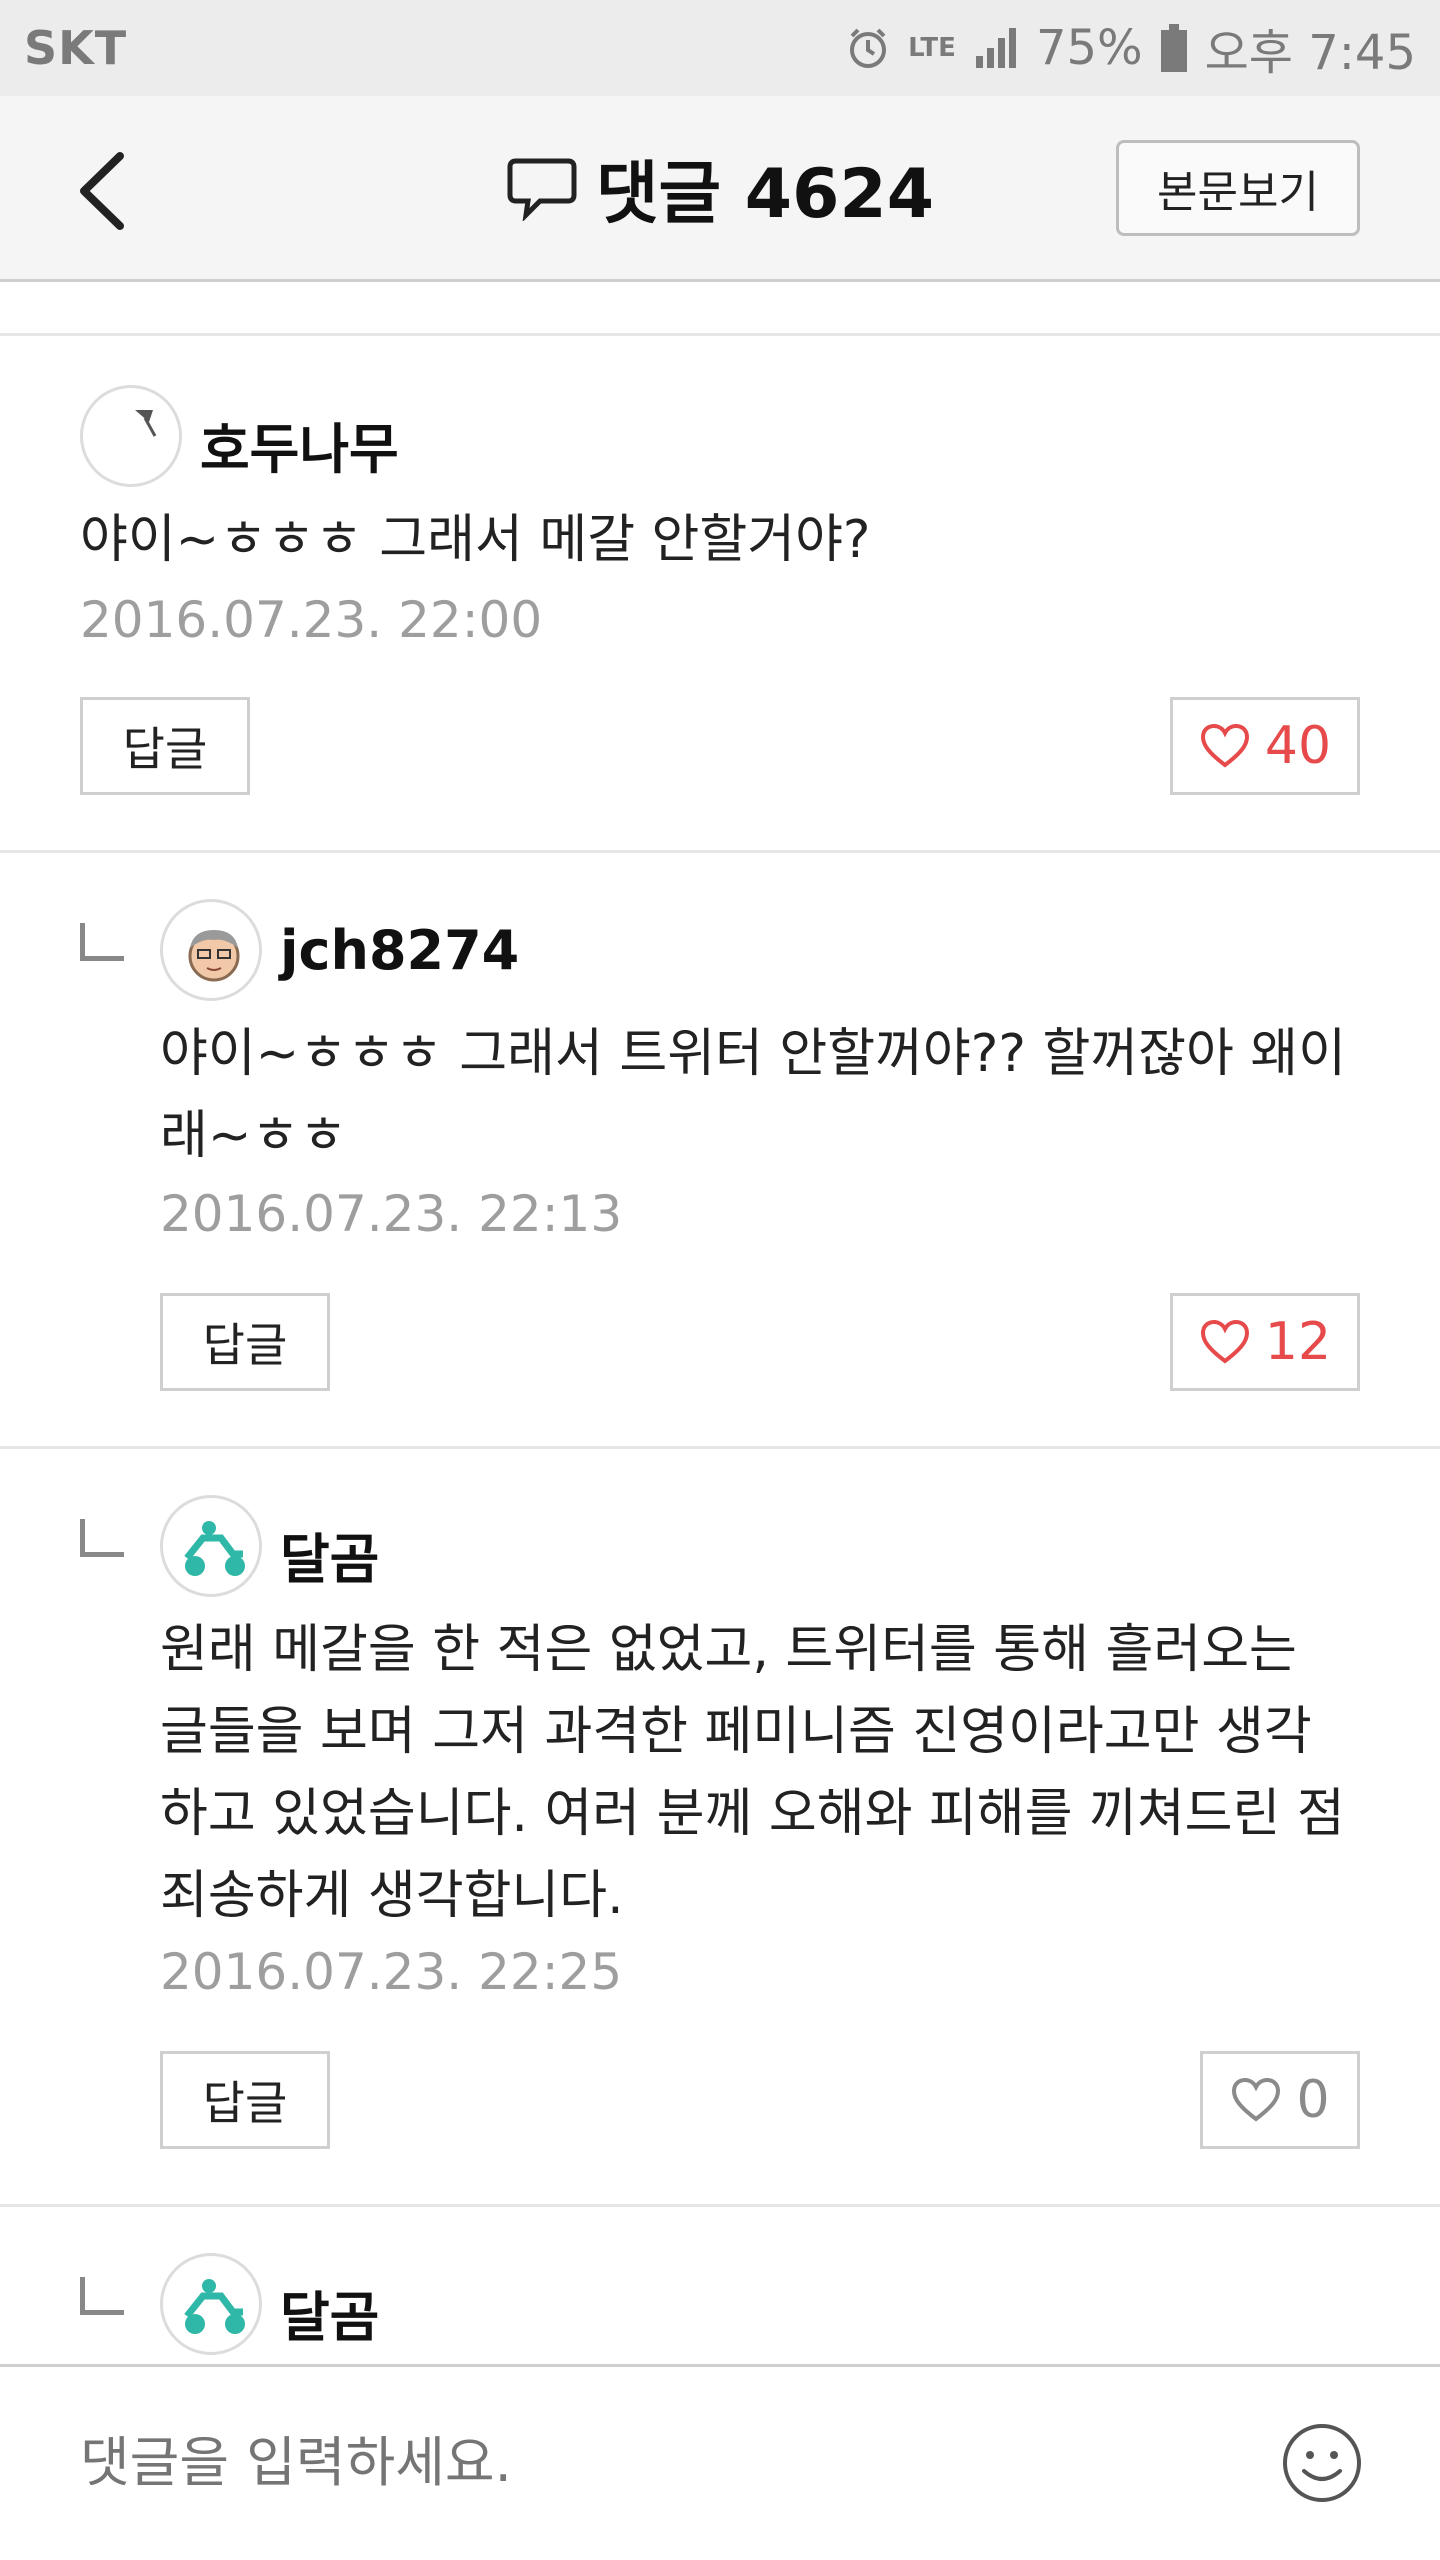  I want to click on comment-text: 야이~ㅎㅎㅎ 그래서 트위터 안할꺼야?? 할꺼잖아 왜이래~ㅎㅎ, so click(753, 1095).